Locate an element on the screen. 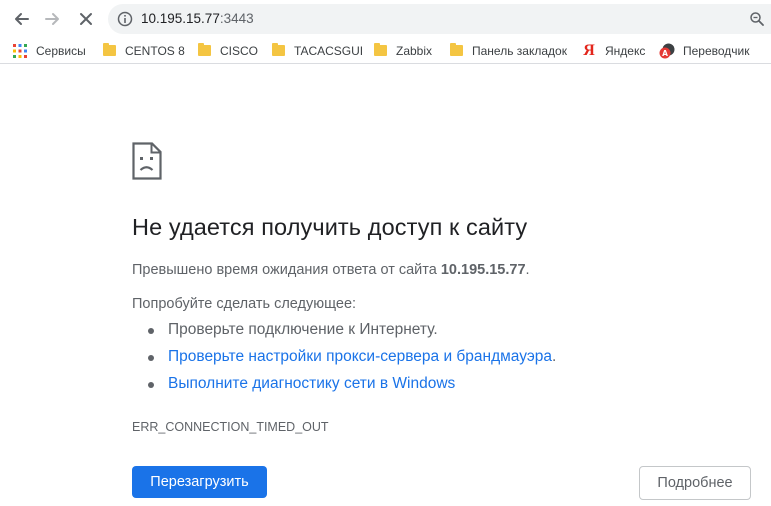  bookmark-label: Яндекс is located at coordinates (625, 50).